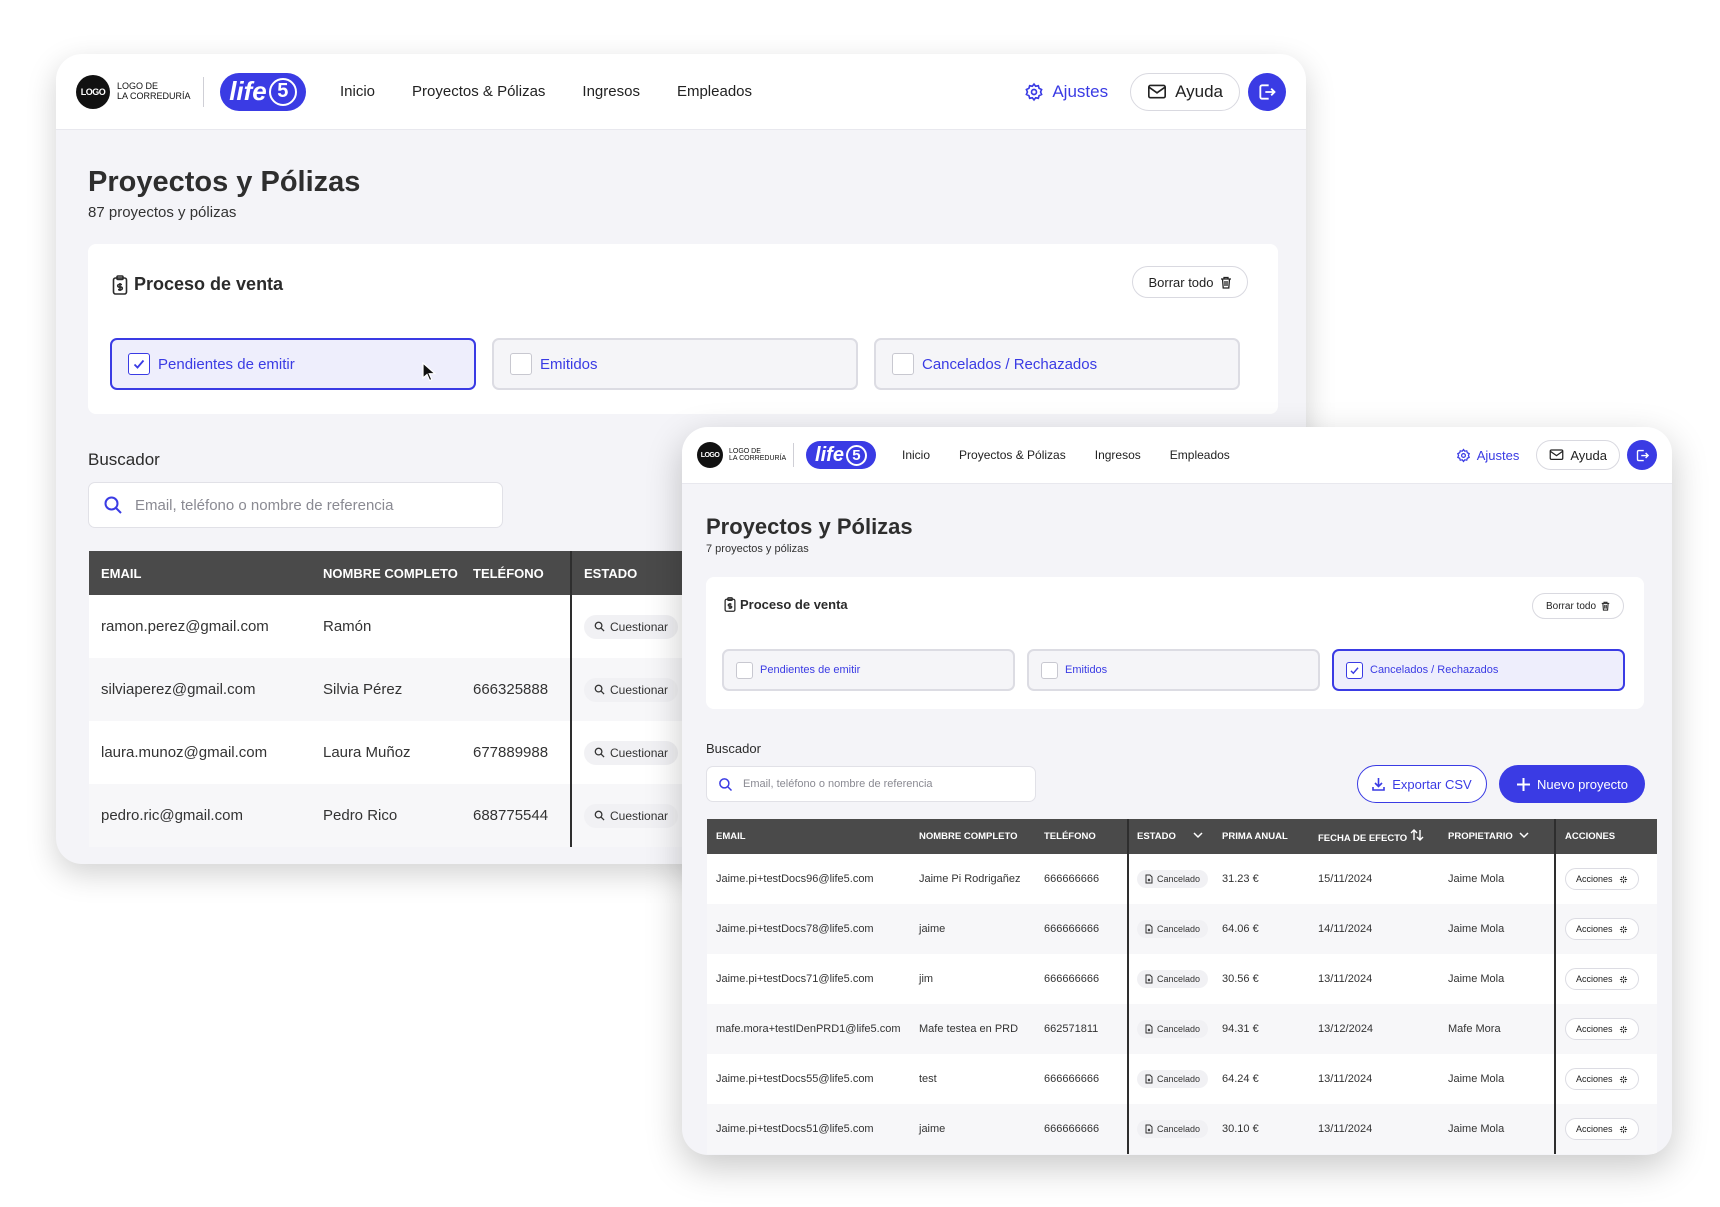 This screenshot has height=1207, width=1720. I want to click on cell-name: test, so click(928, 1079).